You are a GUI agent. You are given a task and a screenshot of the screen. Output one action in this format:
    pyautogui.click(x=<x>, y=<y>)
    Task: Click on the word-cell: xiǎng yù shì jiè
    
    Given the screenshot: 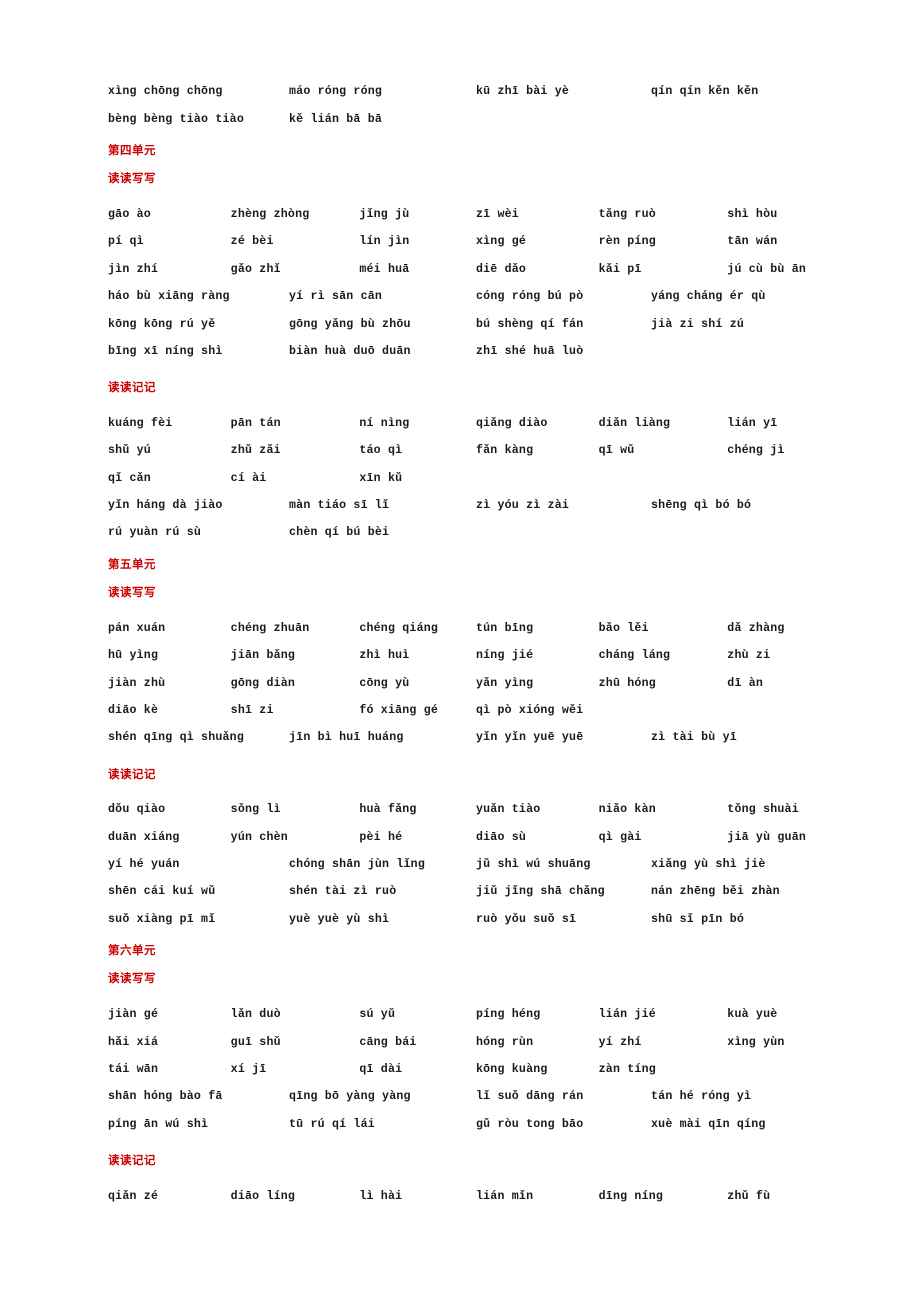 What is the action you would take?
    pyautogui.click(x=708, y=864)
    